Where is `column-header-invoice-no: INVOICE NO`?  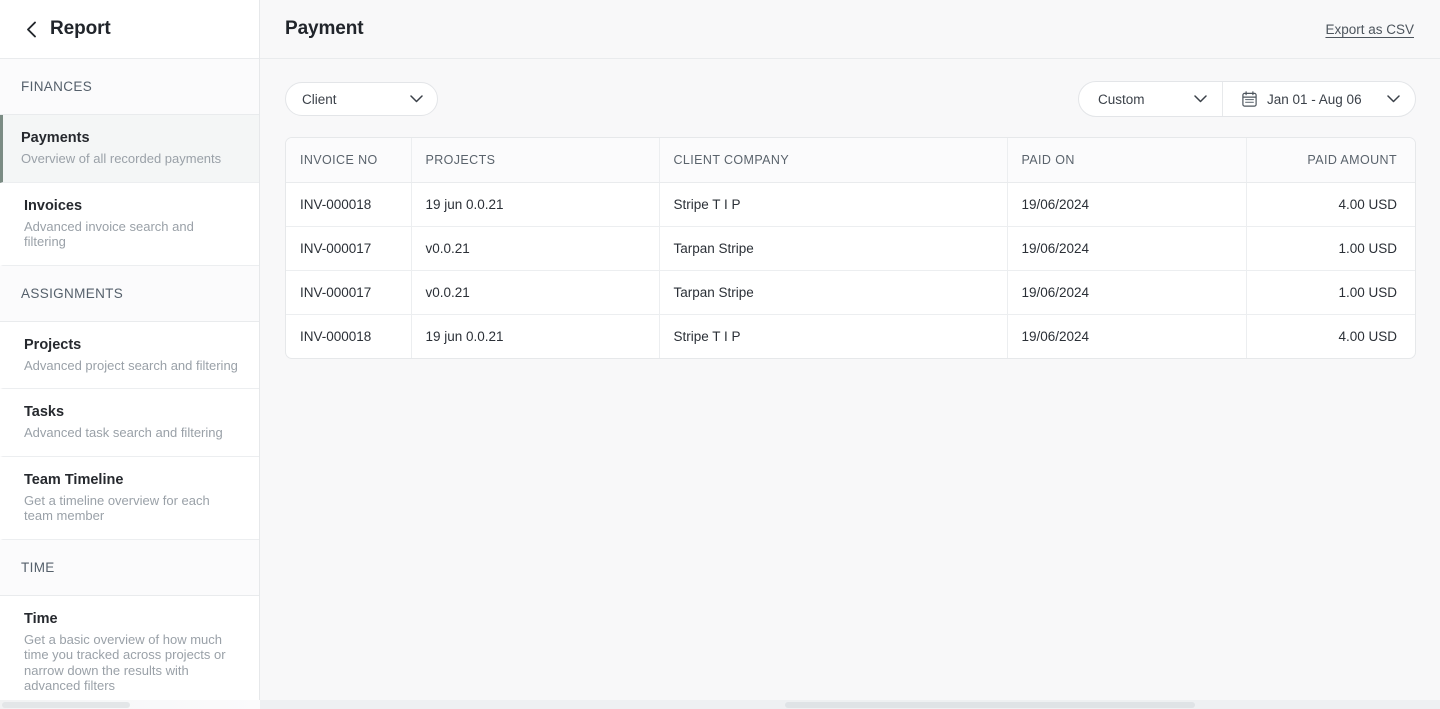
column-header-invoice-no: INVOICE NO is located at coordinates (349, 160).